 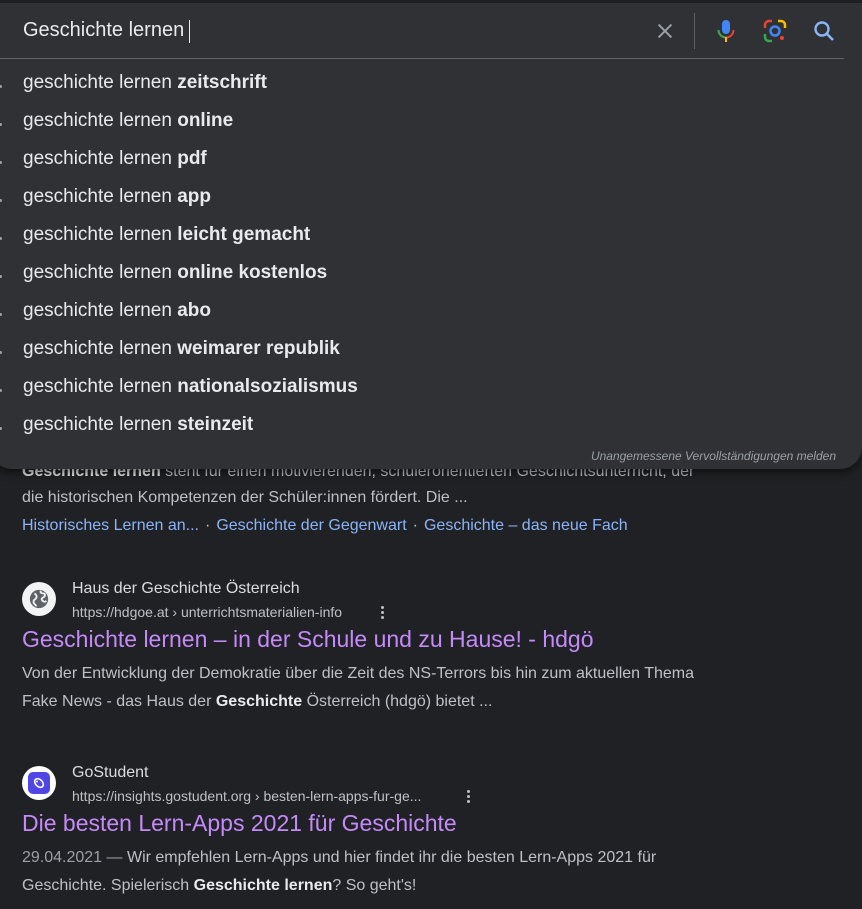 What do you see at coordinates (62, 857) in the screenshot?
I see `result-date: 29.04.2021` at bounding box center [62, 857].